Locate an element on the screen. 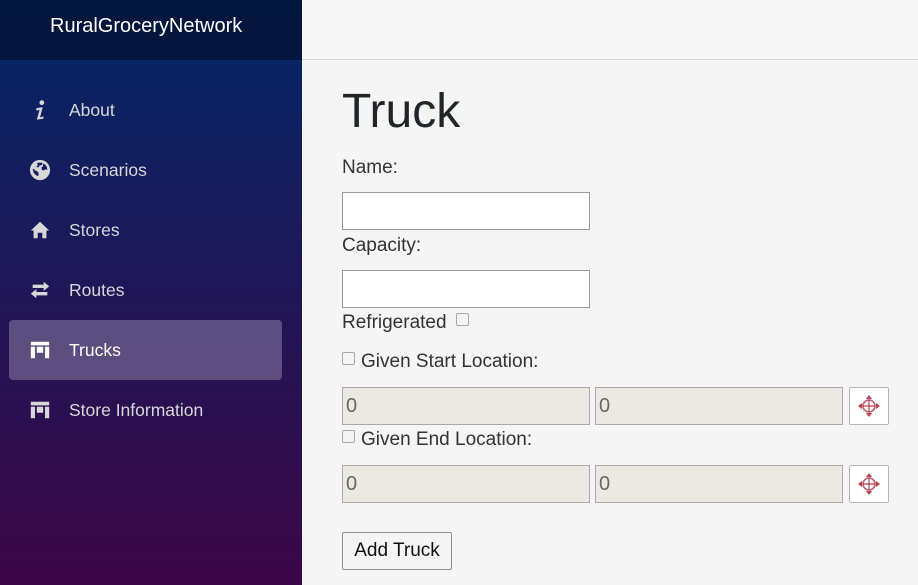  nav-item-stores: Stores is located at coordinates (145, 230).